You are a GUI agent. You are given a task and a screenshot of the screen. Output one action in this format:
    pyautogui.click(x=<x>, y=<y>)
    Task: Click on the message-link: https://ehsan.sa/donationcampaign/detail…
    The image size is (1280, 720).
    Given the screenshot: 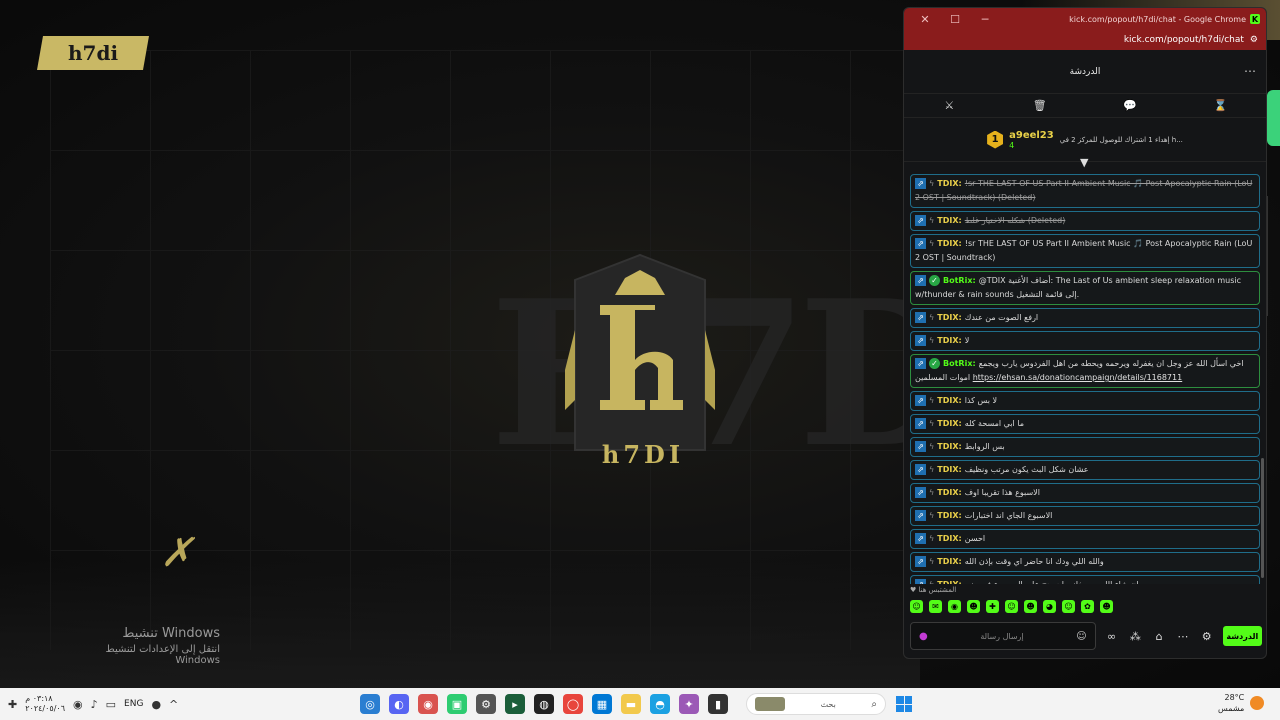 What is the action you would take?
    pyautogui.click(x=1078, y=377)
    